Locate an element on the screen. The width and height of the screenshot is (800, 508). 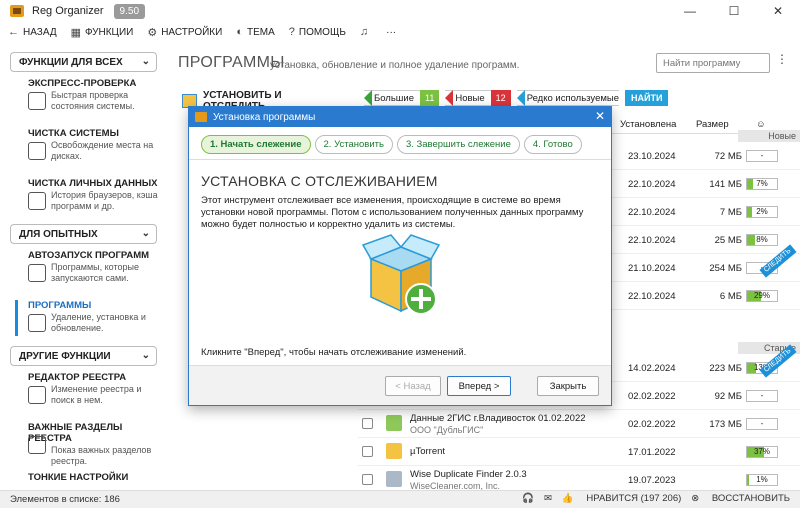
col-installed: Установлена is located at coordinates (648, 124).